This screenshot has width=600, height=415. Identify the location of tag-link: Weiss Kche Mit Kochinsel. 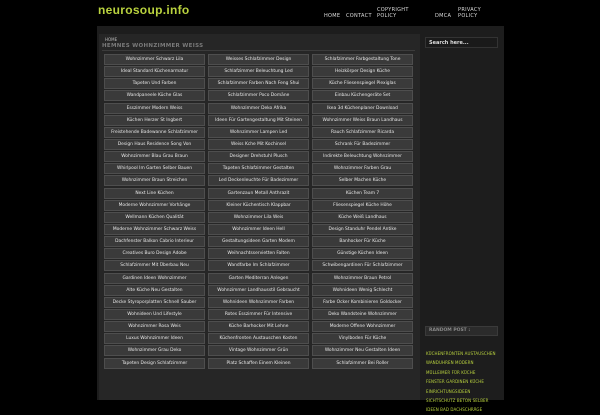
(258, 144).